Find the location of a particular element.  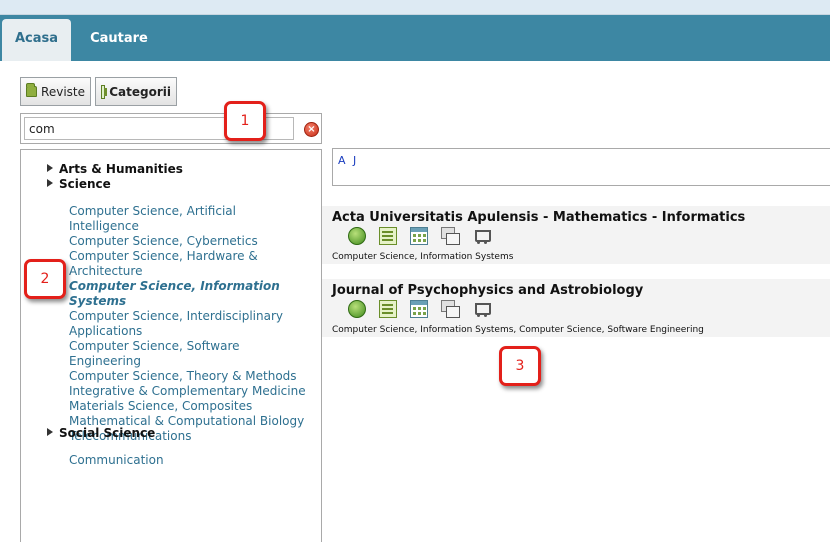

category-item-information-systems: Computer Science, Information Systems is located at coordinates (189, 294).